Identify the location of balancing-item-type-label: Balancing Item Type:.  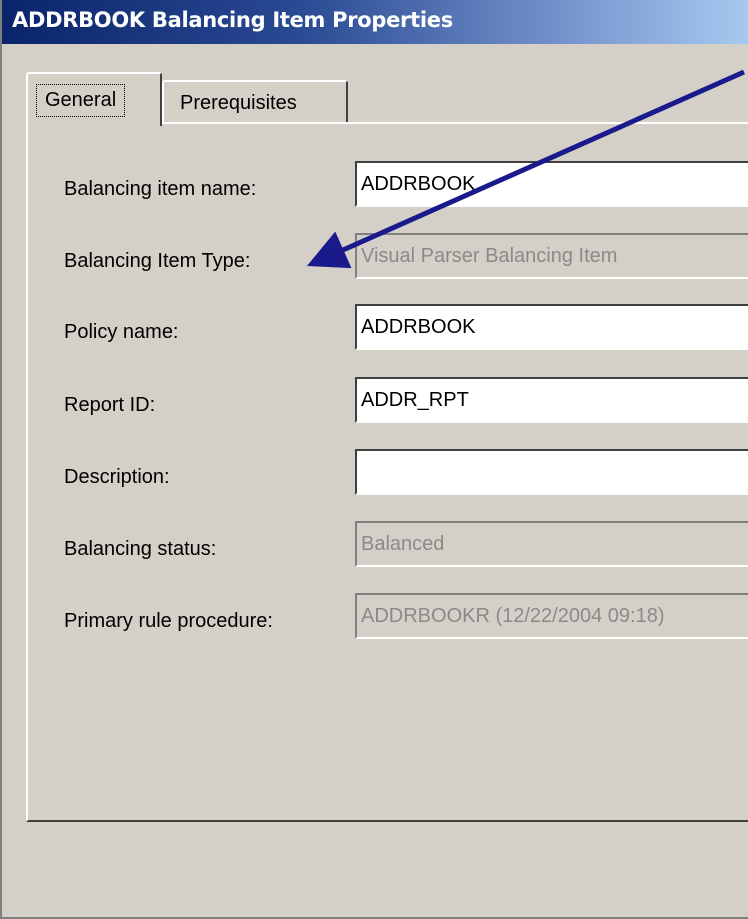
(157, 261).